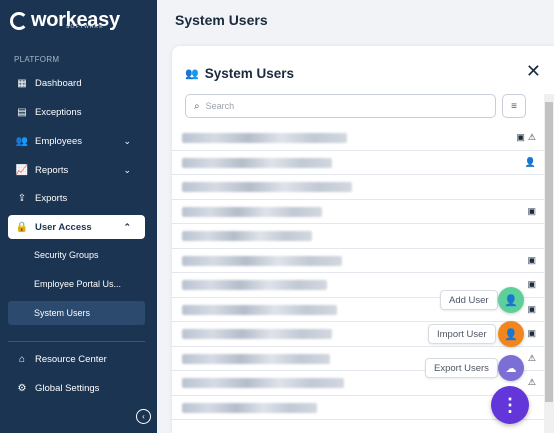 Image resolution: width=554 pixels, height=433 pixels. I want to click on sidebar-item-label: Global Settings, so click(67, 388).